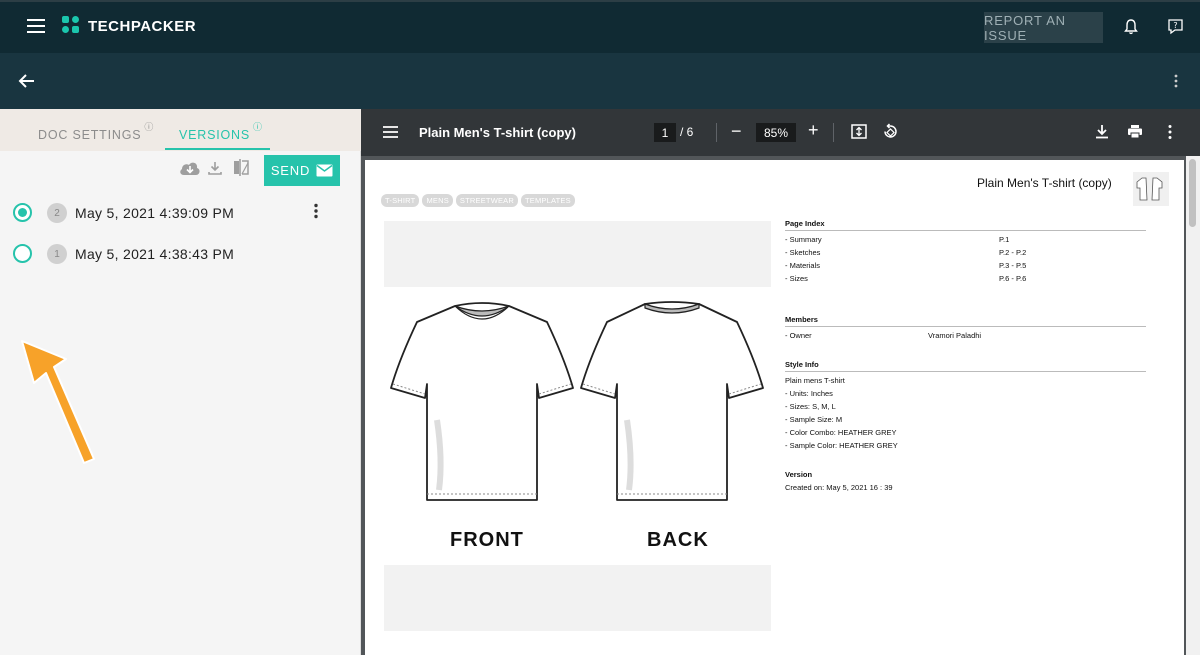 Image resolution: width=1200 pixels, height=655 pixels. What do you see at coordinates (58, 402) in the screenshot?
I see `orange-pointer-arrow` at bounding box center [58, 402].